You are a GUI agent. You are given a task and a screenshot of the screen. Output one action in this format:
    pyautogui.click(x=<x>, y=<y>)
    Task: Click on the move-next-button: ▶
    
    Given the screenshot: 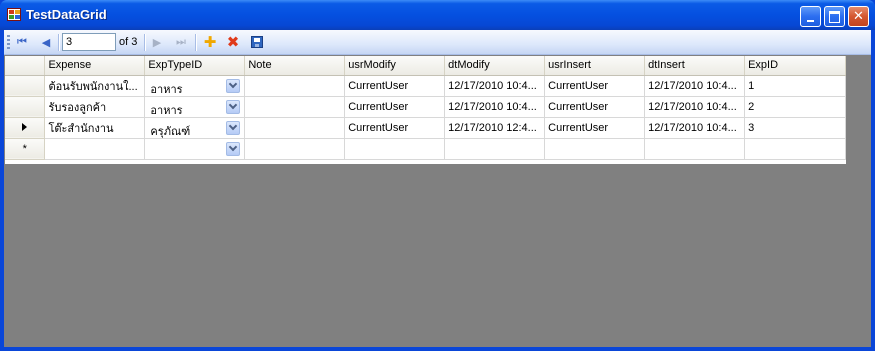 What is the action you would take?
    pyautogui.click(x=157, y=42)
    